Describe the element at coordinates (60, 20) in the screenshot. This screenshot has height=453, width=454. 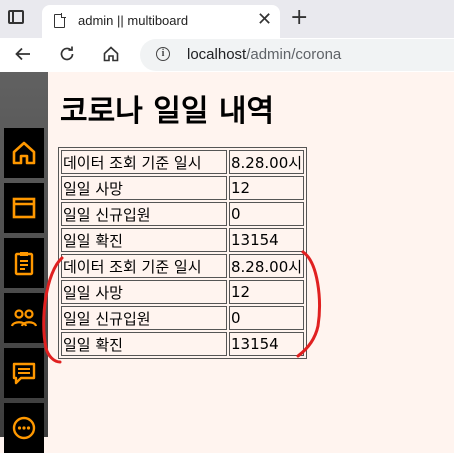
I see `page-icon` at that location.